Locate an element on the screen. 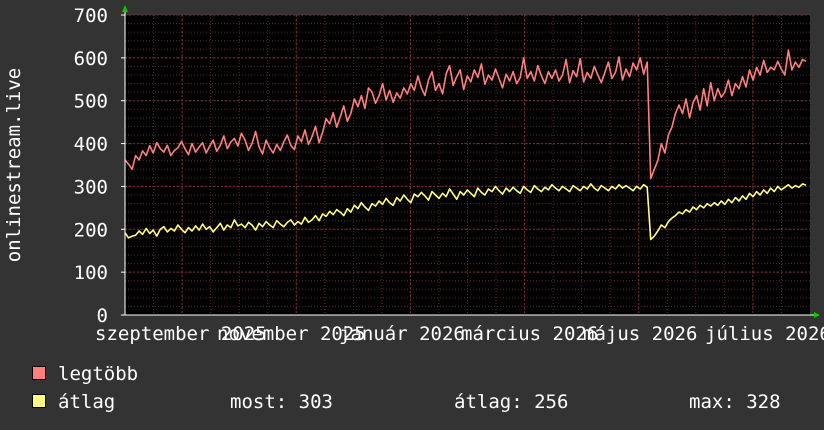 This screenshot has height=430, width=824. x-tick-label: május 2026 is located at coordinates (640, 334).